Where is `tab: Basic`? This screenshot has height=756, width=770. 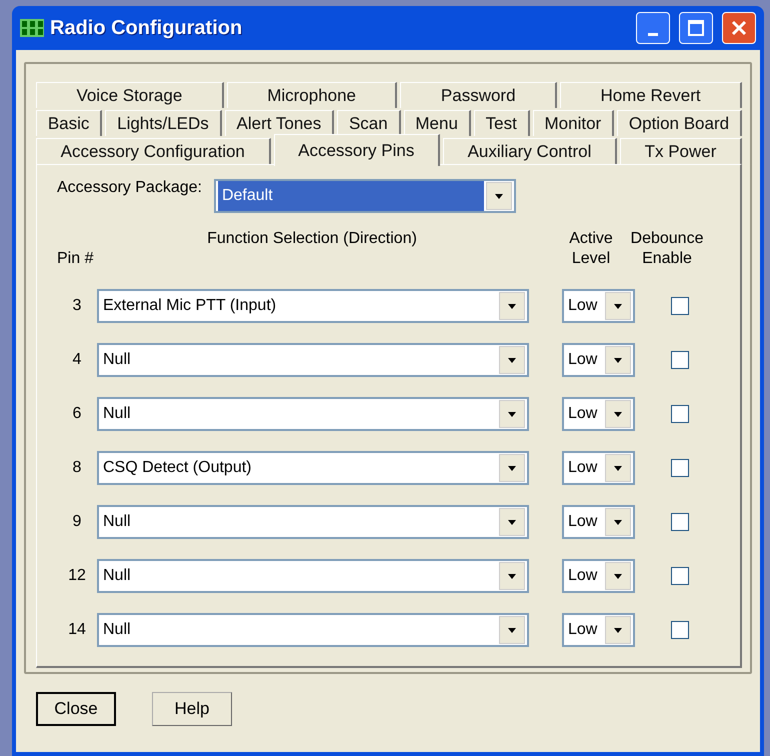
tab: Basic is located at coordinates (69, 123).